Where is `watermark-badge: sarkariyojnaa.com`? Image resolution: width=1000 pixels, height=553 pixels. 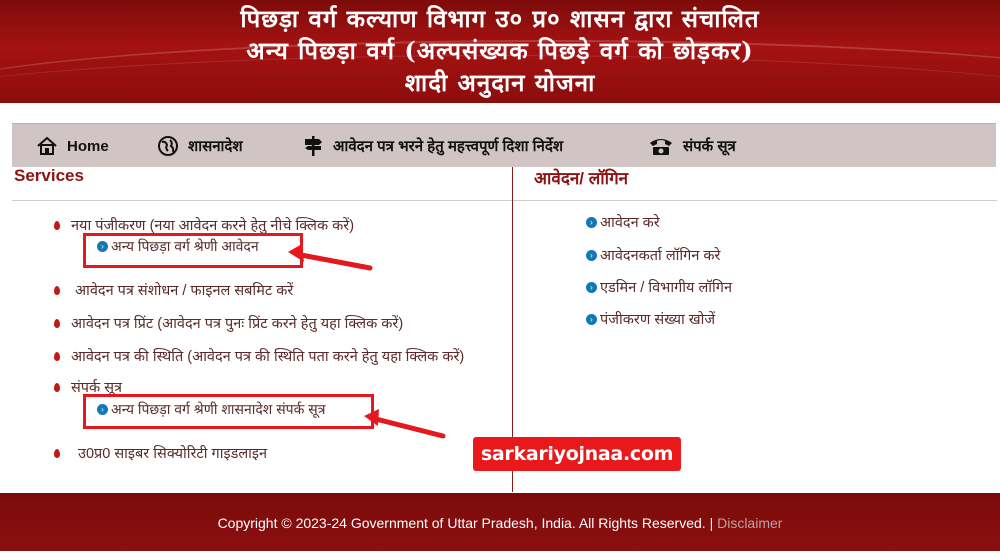
watermark-badge: sarkariyojnaa.com is located at coordinates (577, 454).